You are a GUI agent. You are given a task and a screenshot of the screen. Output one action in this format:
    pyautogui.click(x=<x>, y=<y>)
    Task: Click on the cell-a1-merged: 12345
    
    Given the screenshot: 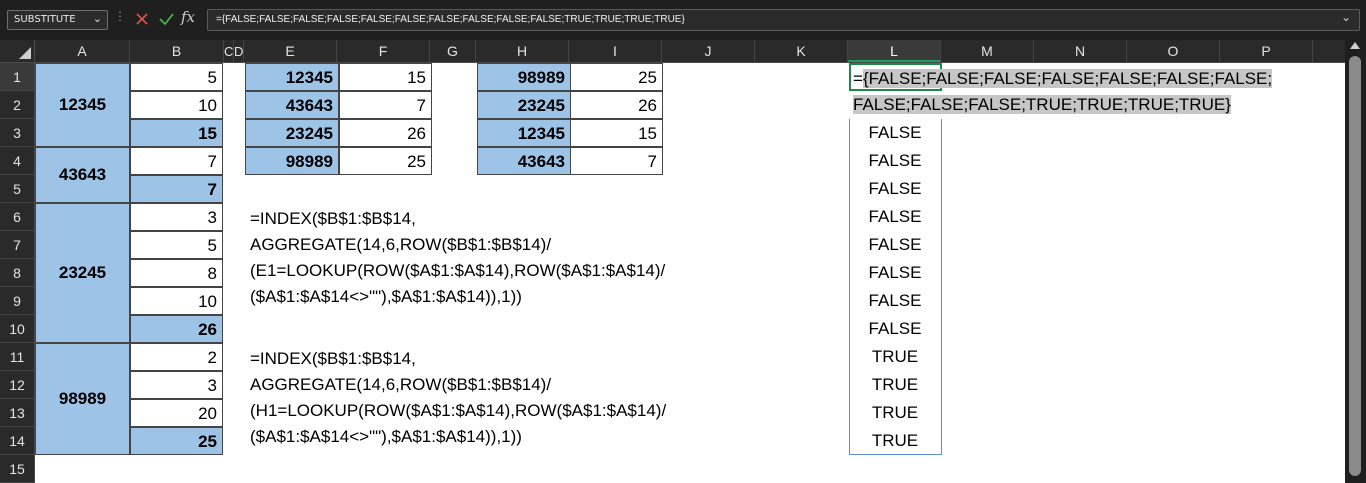 What is the action you would take?
    pyautogui.click(x=82, y=105)
    